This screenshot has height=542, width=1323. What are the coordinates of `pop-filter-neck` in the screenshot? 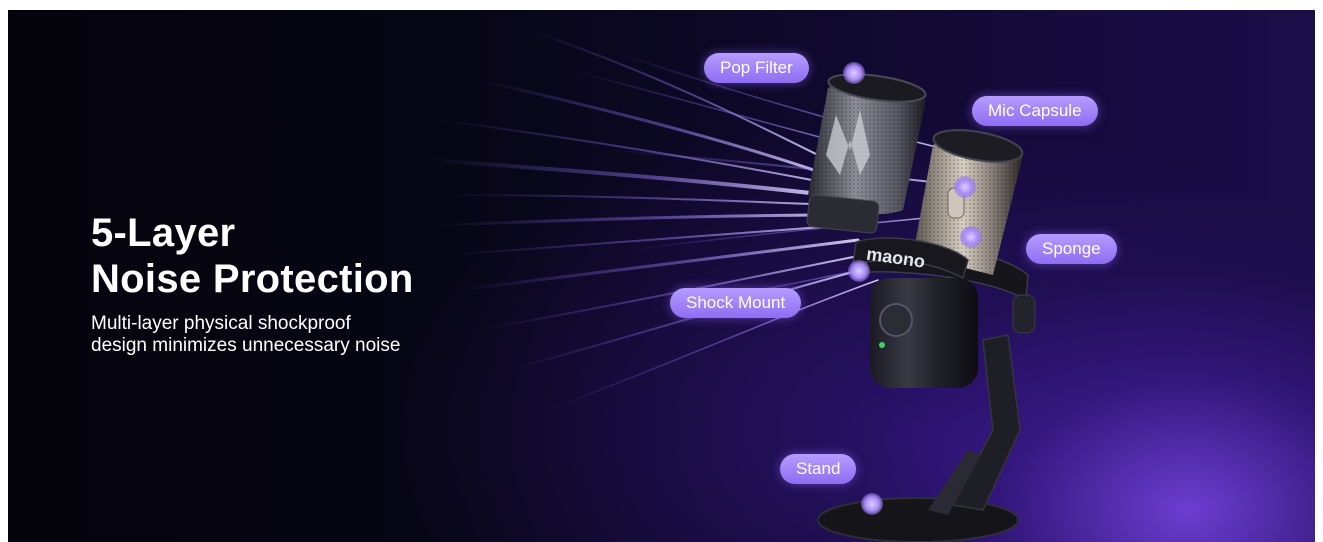 It's located at (843, 214).